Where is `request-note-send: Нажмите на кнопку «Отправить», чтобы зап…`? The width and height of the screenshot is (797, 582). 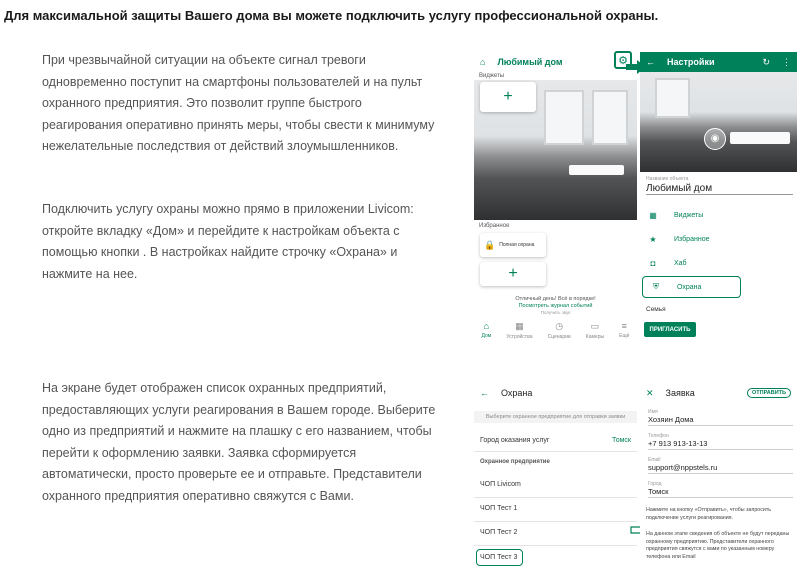 request-note-send: Нажмите на кнопку «Отправить», чтобы зап… is located at coordinates (709, 514).